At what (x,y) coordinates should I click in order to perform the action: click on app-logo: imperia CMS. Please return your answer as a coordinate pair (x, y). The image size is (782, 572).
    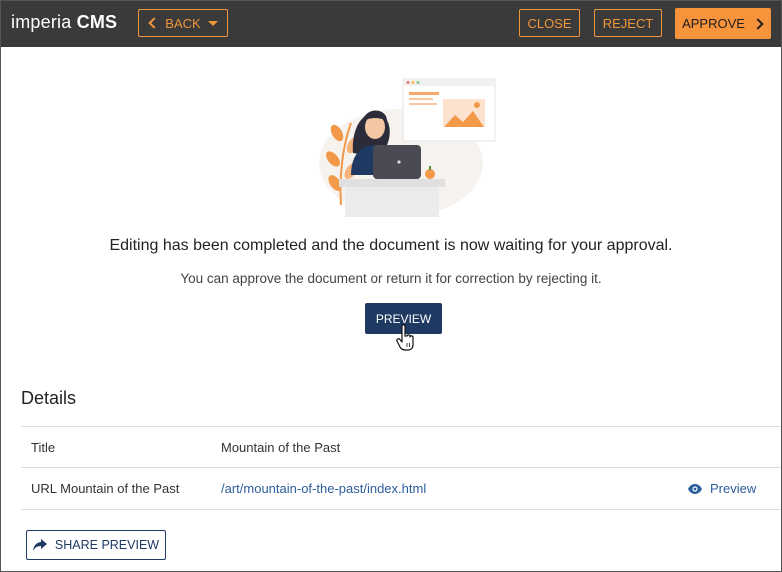
    Looking at the image, I should click on (64, 22).